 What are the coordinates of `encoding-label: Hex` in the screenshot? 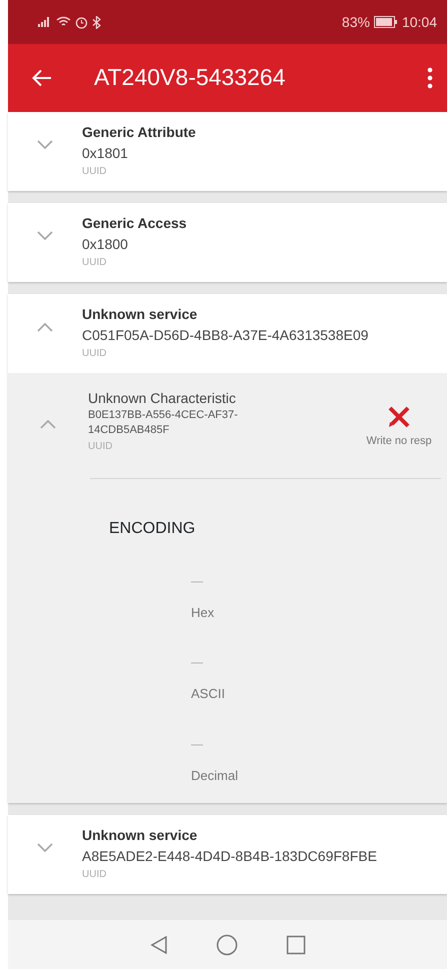 It's located at (203, 613).